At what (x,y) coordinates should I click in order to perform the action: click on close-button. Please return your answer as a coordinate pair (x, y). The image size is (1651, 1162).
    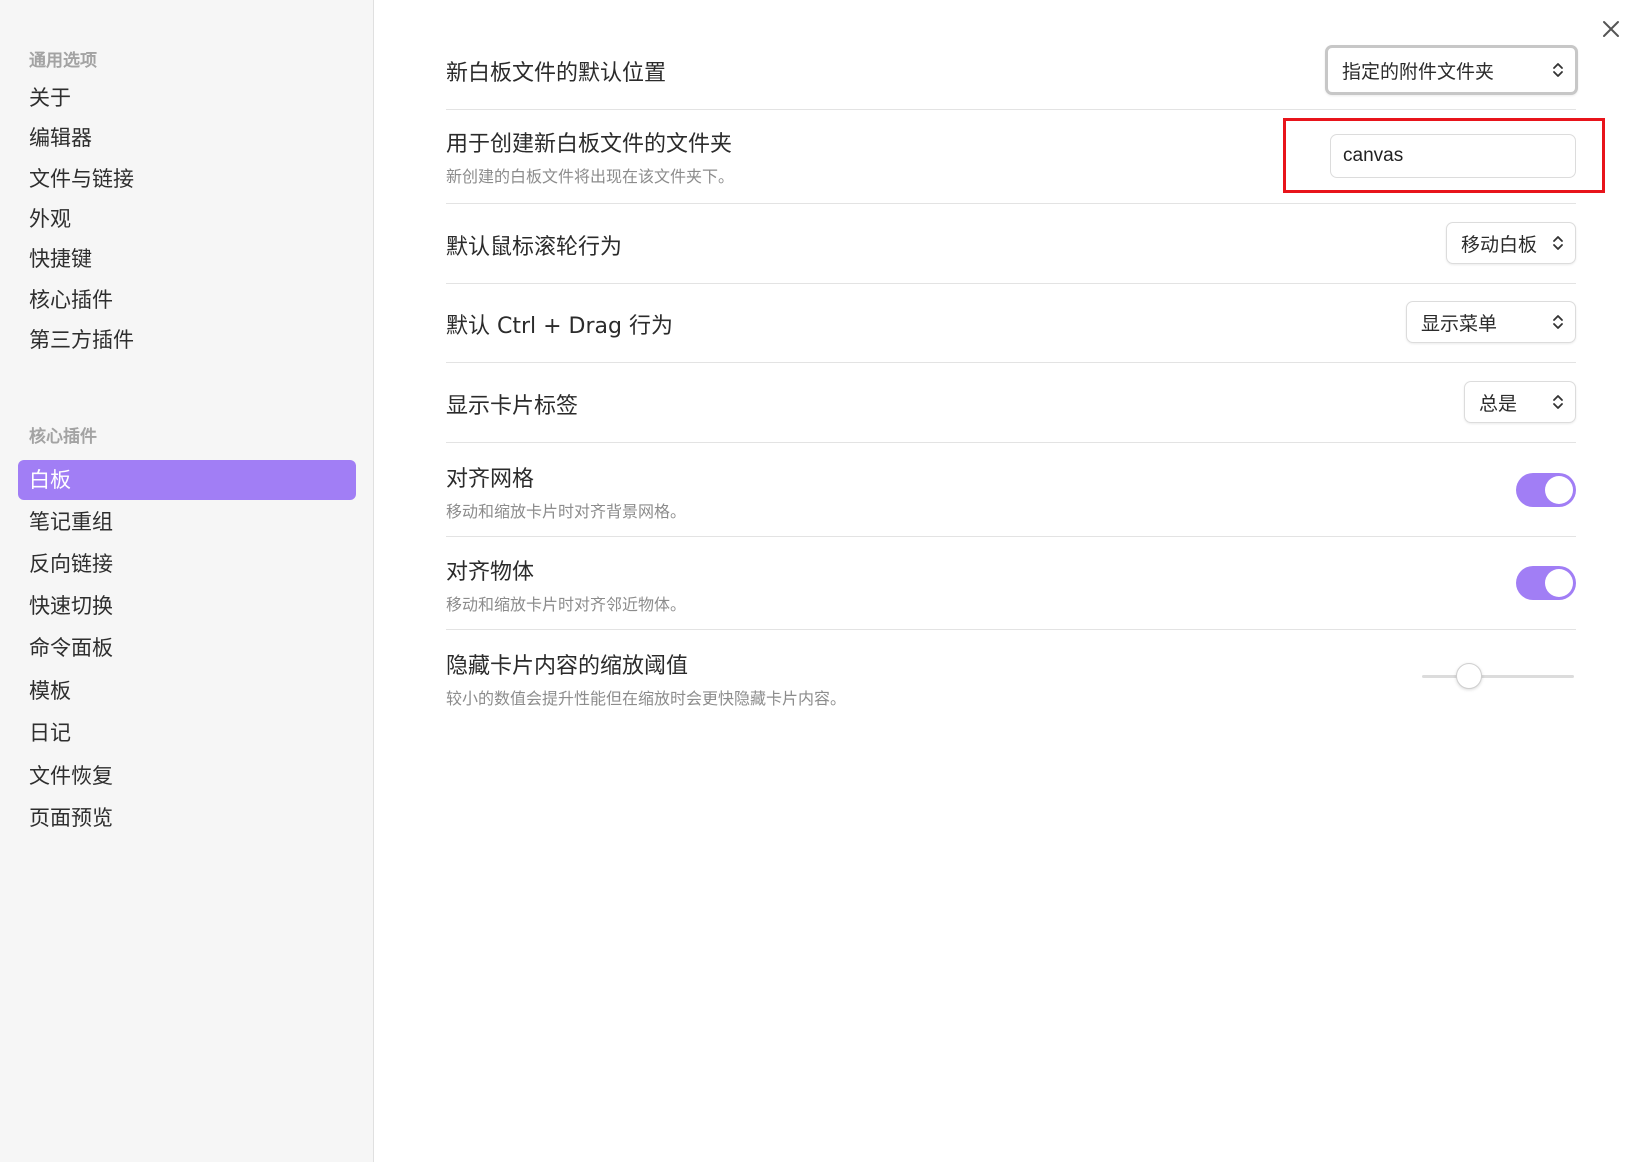
    Looking at the image, I should click on (1611, 29).